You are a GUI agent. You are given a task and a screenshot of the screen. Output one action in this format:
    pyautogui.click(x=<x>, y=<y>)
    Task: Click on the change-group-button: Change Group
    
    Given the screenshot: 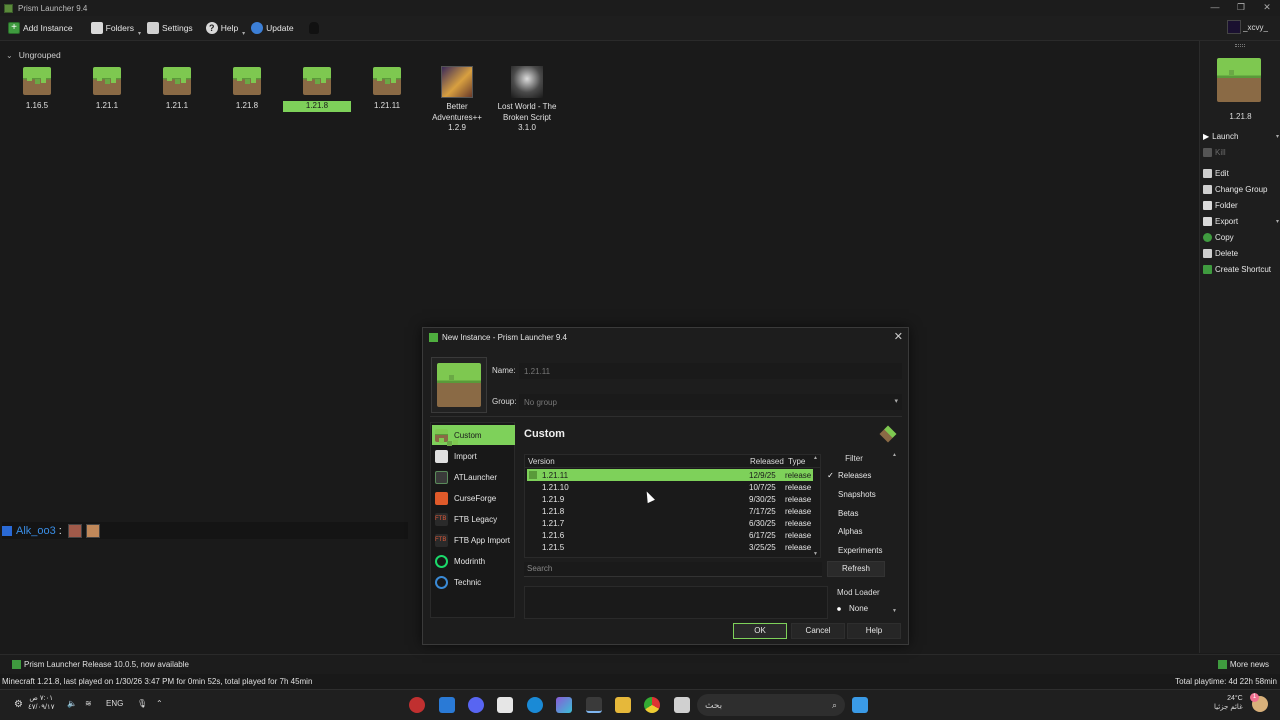 What is the action you would take?
    pyautogui.click(x=1241, y=189)
    